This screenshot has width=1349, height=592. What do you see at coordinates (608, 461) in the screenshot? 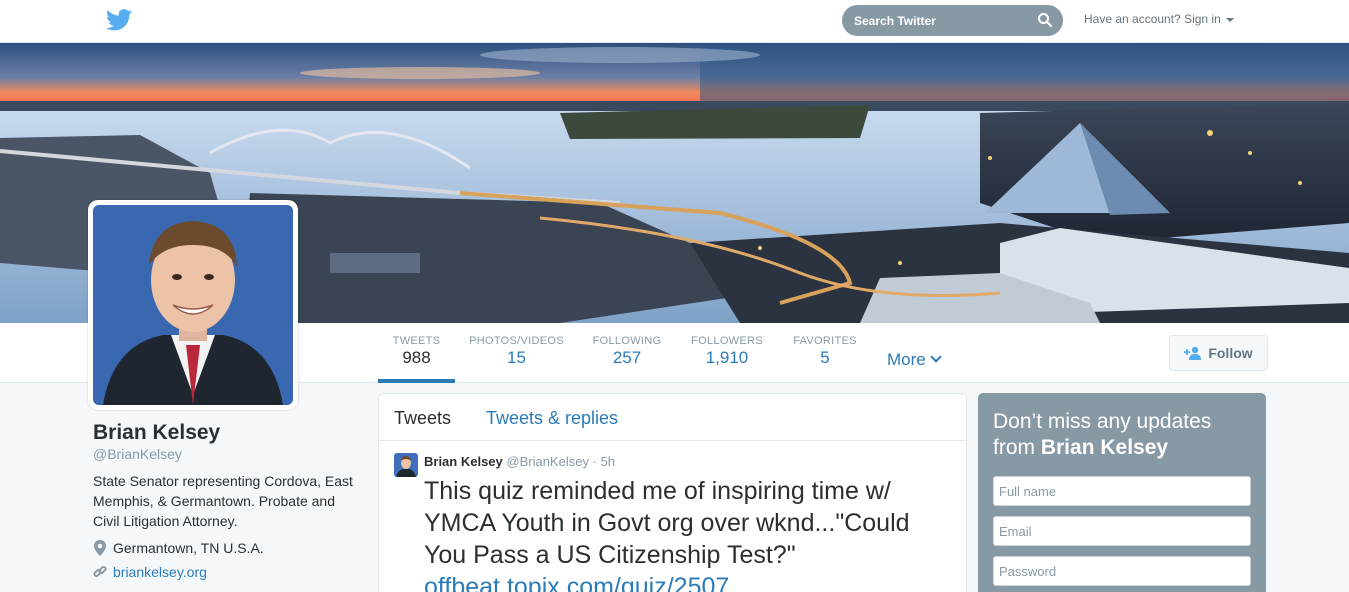
I see `tweet-timestamp: 5h` at bounding box center [608, 461].